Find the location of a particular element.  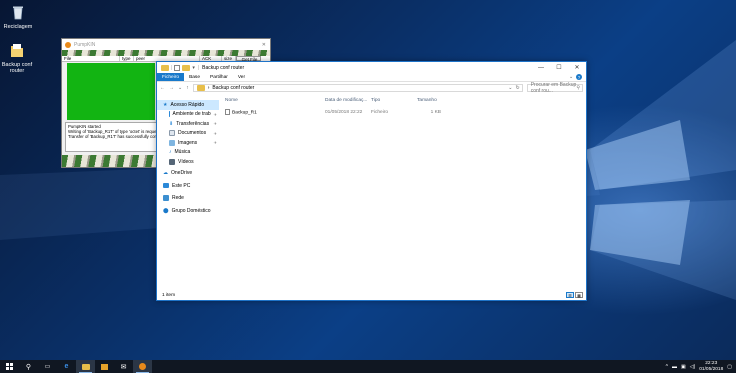

nav-item-este-pc: Este PC is located at coordinates (188, 186).